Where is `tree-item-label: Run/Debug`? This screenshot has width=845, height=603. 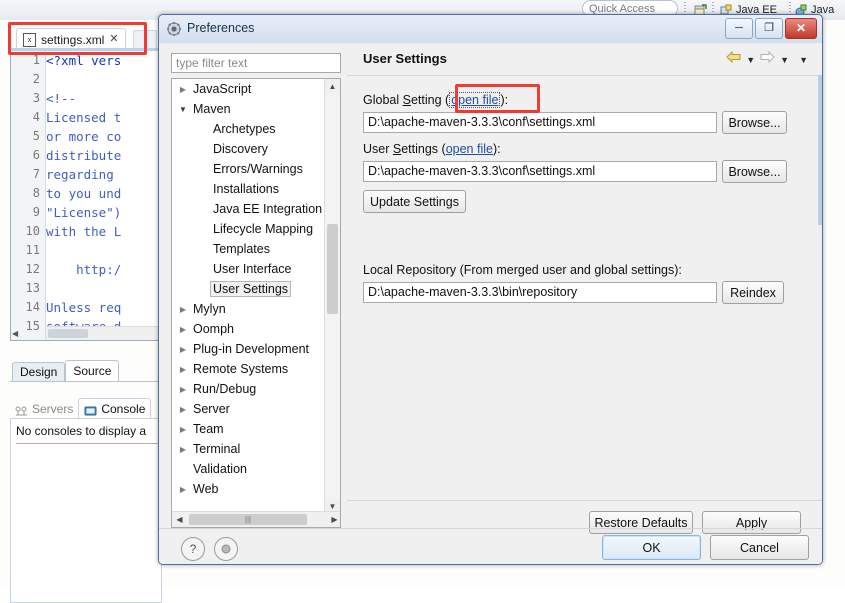 tree-item-label: Run/Debug is located at coordinates (225, 389).